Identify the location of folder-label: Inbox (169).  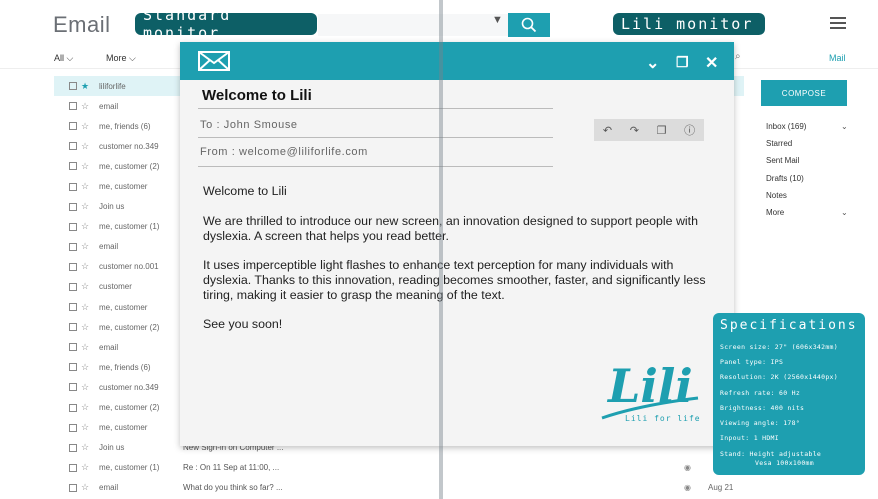
(786, 127).